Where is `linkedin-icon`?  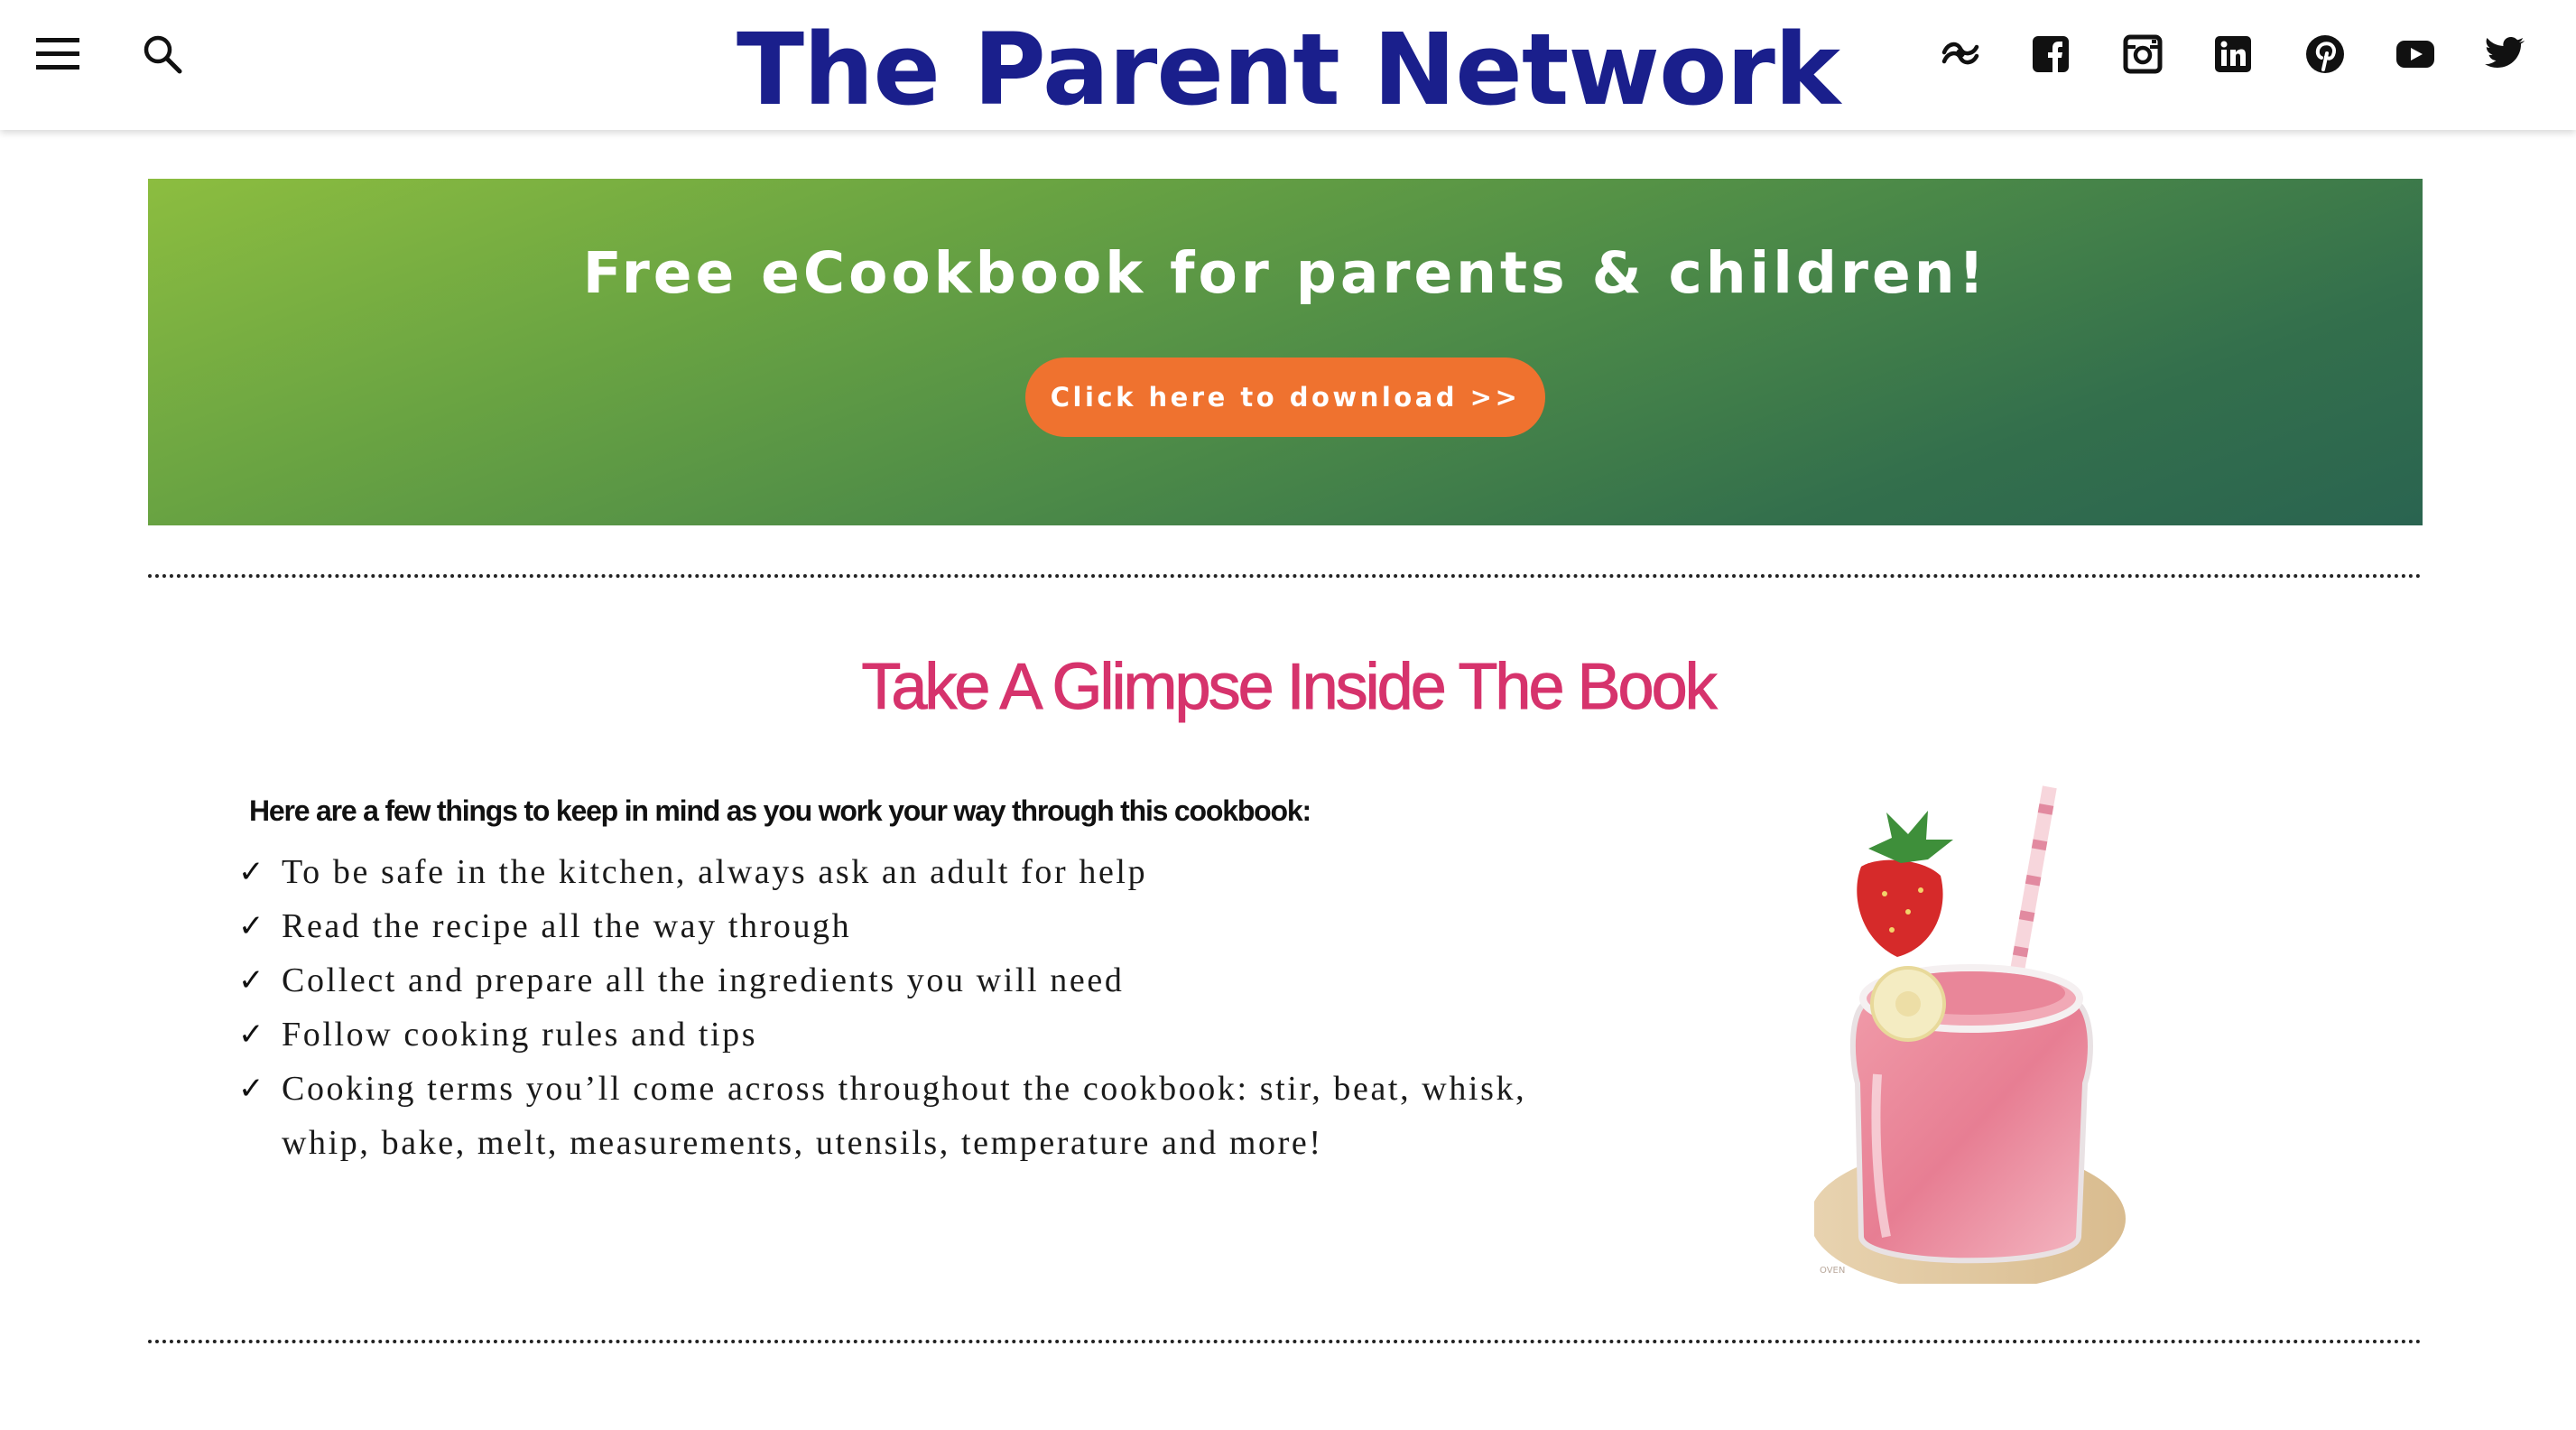 linkedin-icon is located at coordinates (2233, 54).